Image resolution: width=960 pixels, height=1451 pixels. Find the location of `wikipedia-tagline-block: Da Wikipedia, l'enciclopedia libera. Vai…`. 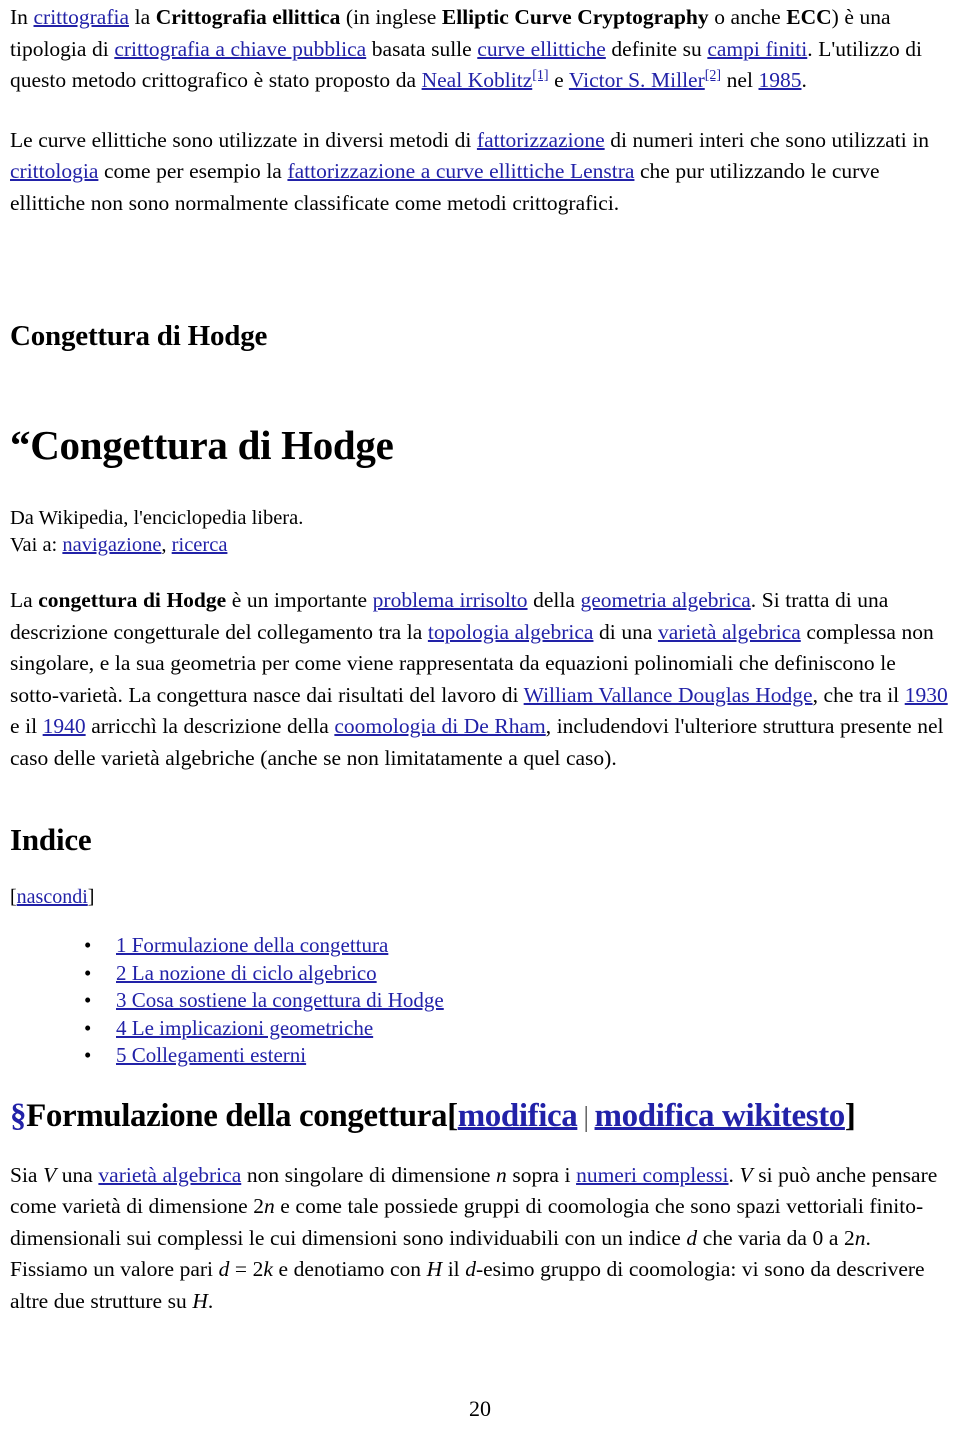

wikipedia-tagline-block: Da Wikipedia, l'enciclopedia libera. Vai… is located at coordinates (480, 514).